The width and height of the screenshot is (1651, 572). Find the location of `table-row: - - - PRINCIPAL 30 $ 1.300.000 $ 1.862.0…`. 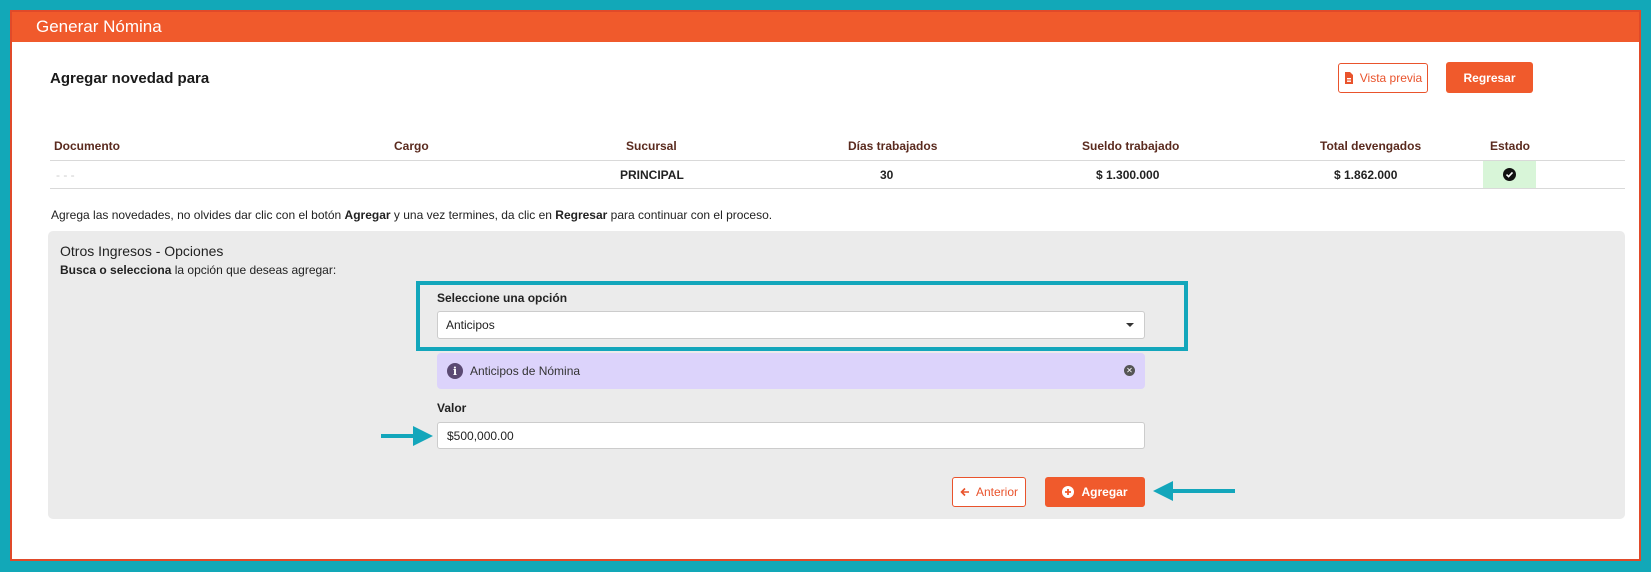

table-row: - - - PRINCIPAL 30 $ 1.300.000 $ 1.862.0… is located at coordinates (837, 175).